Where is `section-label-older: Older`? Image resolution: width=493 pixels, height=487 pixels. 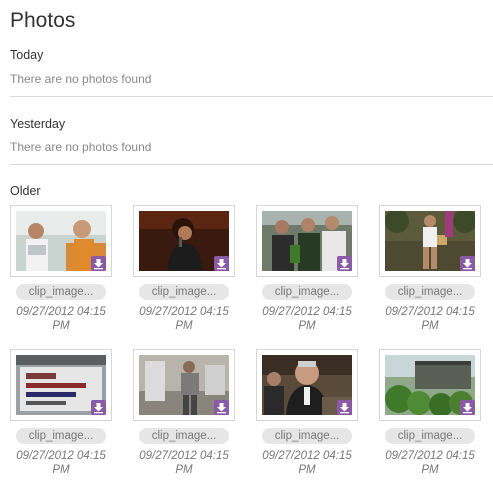
section-label-older: Older is located at coordinates (25, 191).